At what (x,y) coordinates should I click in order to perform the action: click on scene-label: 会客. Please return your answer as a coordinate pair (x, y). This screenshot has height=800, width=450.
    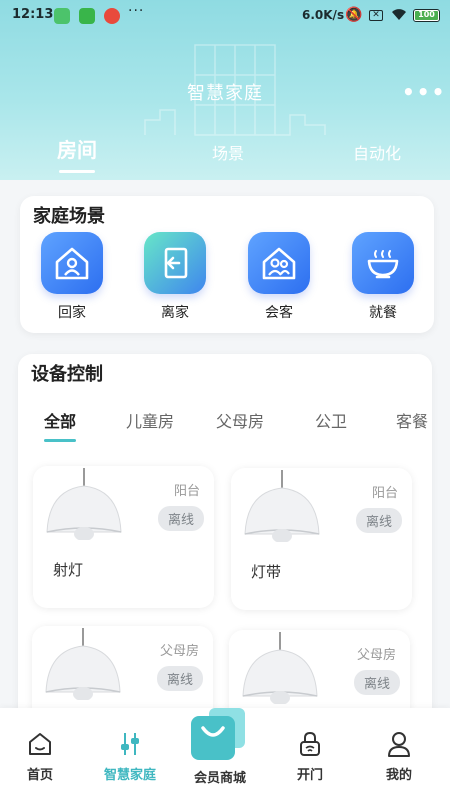
    Looking at the image, I should click on (279, 313).